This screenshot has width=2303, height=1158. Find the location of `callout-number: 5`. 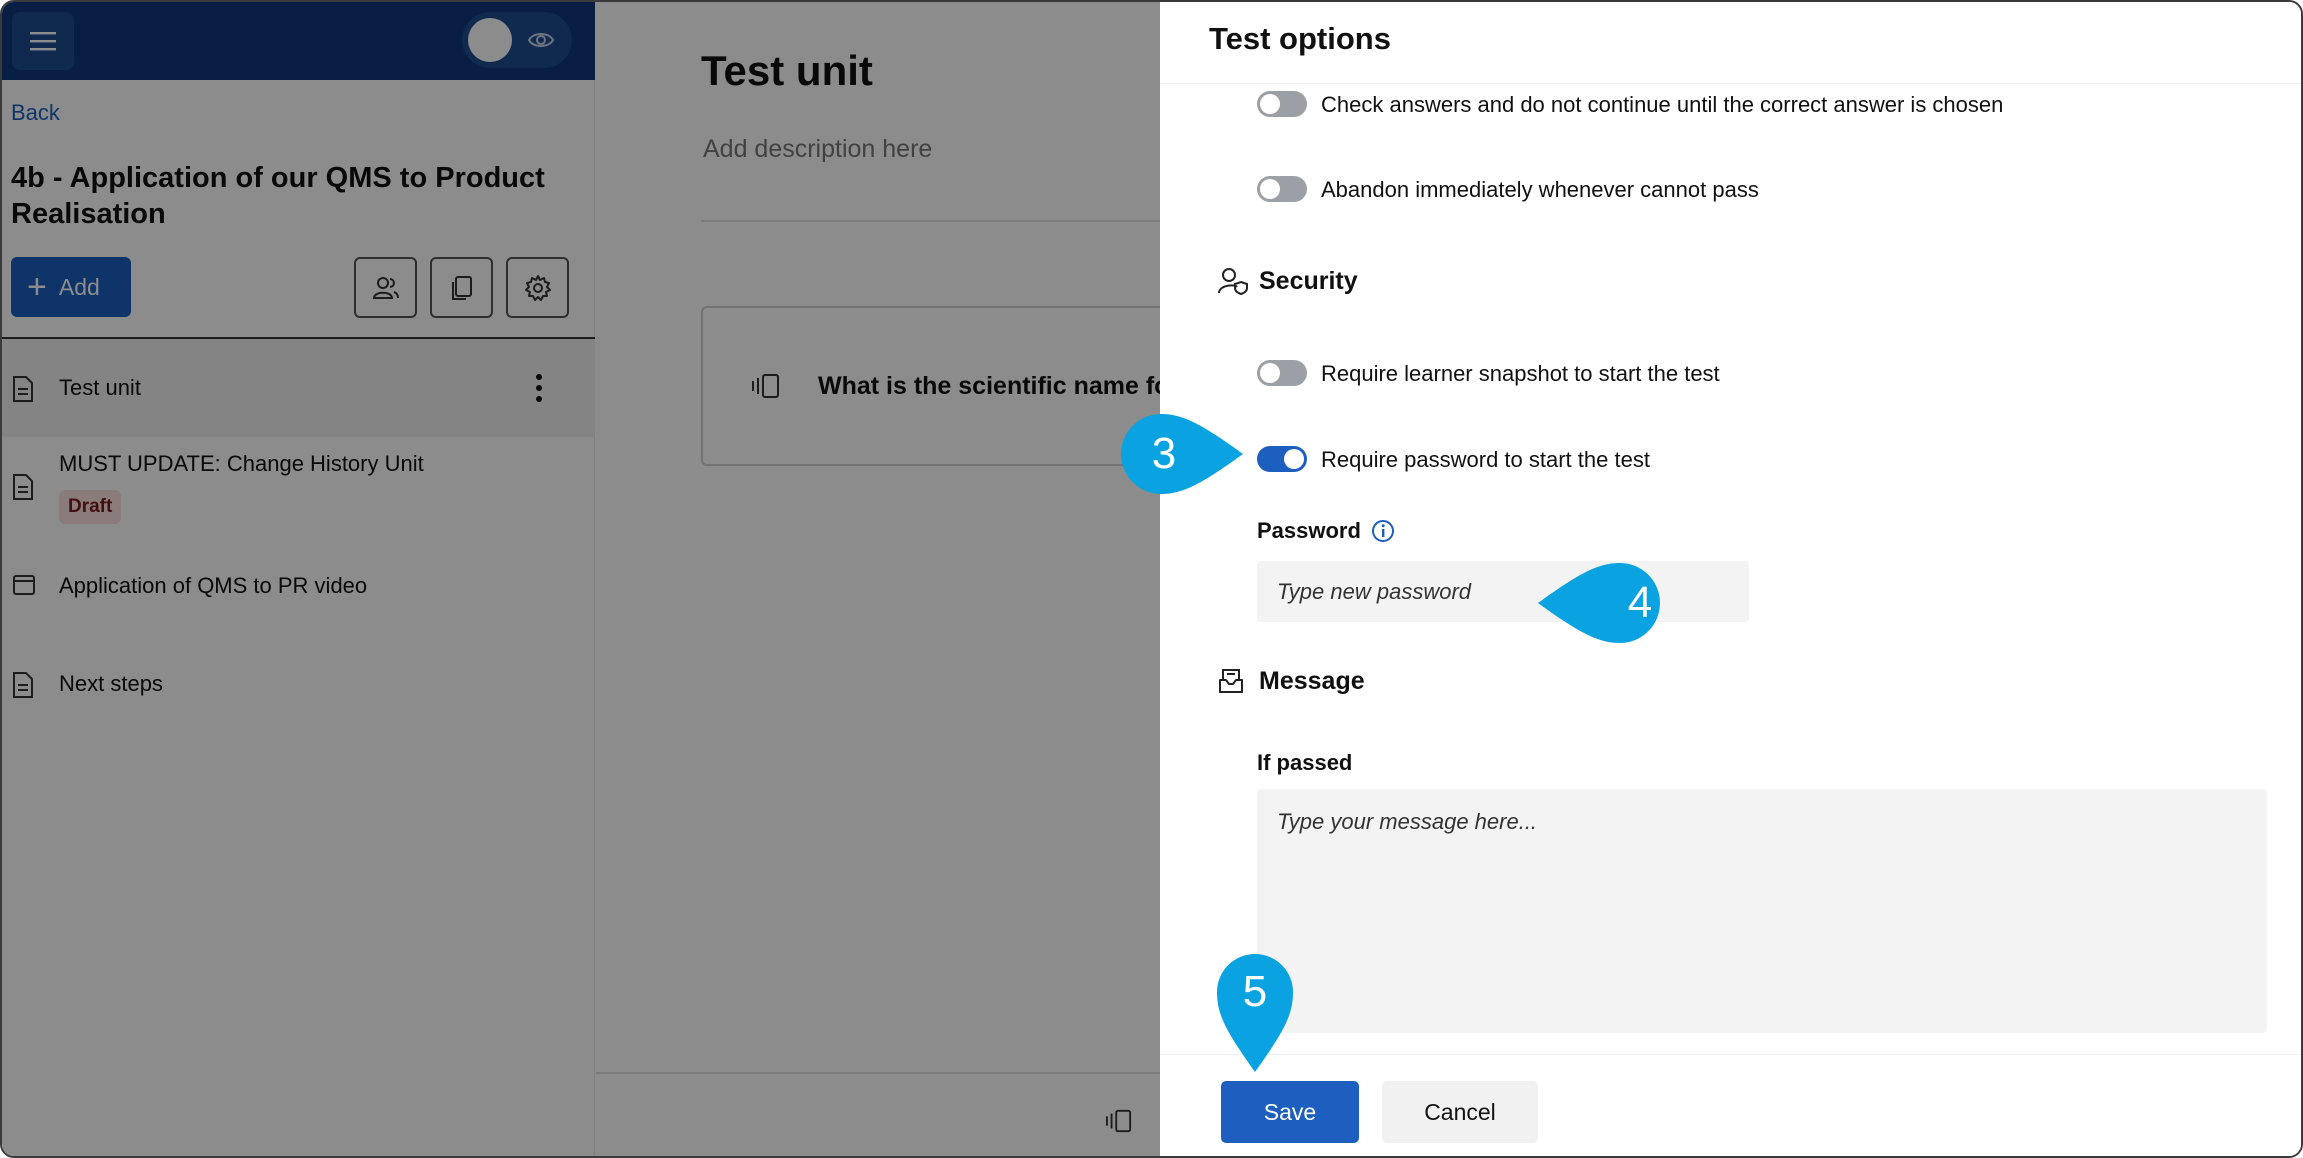

callout-number: 5 is located at coordinates (1255, 991).